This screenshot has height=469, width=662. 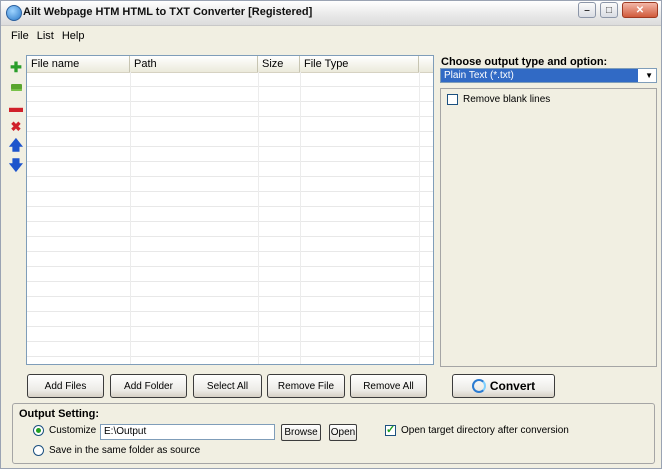 I want to click on same-folder-option: Save in the same folder as source, so click(x=116, y=450).